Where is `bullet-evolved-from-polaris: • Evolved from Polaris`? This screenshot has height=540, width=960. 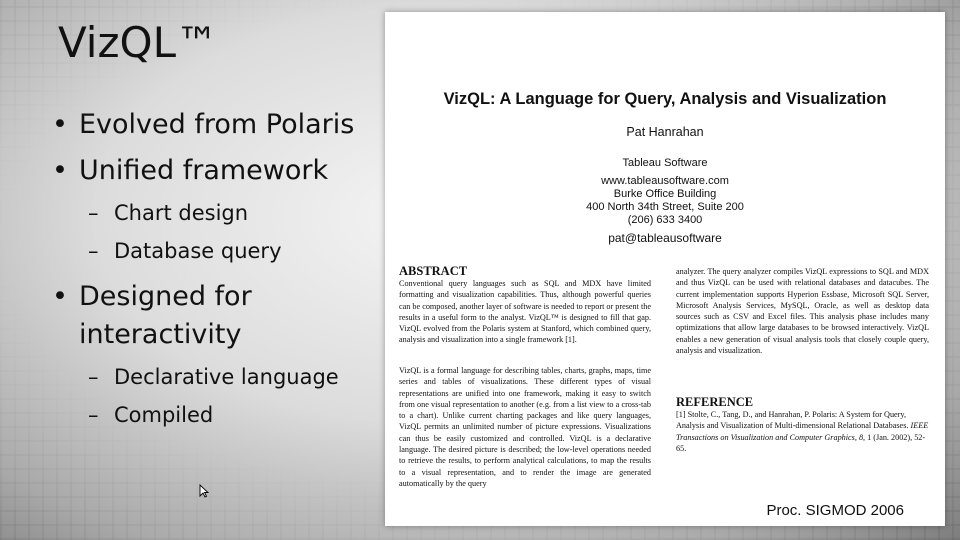
bullet-evolved-from-polaris: • Evolved from Polaris is located at coordinates (210, 125).